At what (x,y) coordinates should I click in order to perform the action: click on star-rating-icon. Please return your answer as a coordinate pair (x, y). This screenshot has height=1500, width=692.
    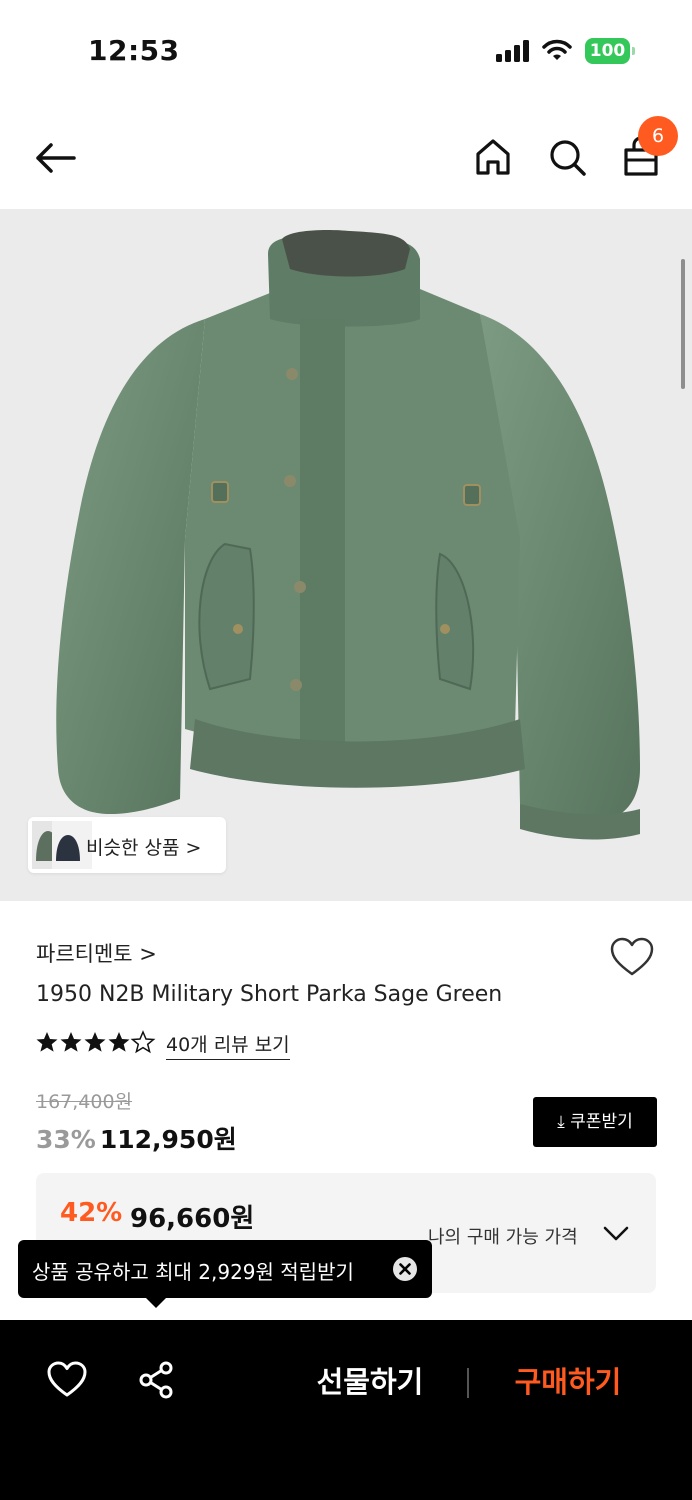
    Looking at the image, I should click on (95, 1042).